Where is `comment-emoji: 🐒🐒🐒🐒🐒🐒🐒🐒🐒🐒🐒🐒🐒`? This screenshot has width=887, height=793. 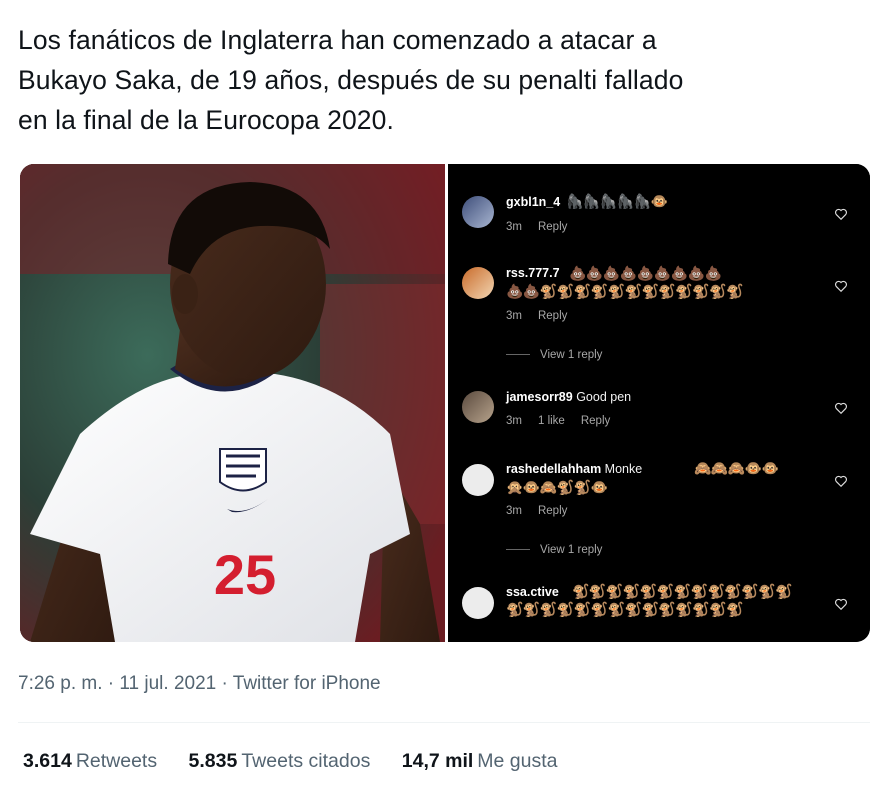 comment-emoji: 🐒🐒🐒🐒🐒🐒🐒🐒🐒🐒🐒🐒🐒 is located at coordinates (682, 591).